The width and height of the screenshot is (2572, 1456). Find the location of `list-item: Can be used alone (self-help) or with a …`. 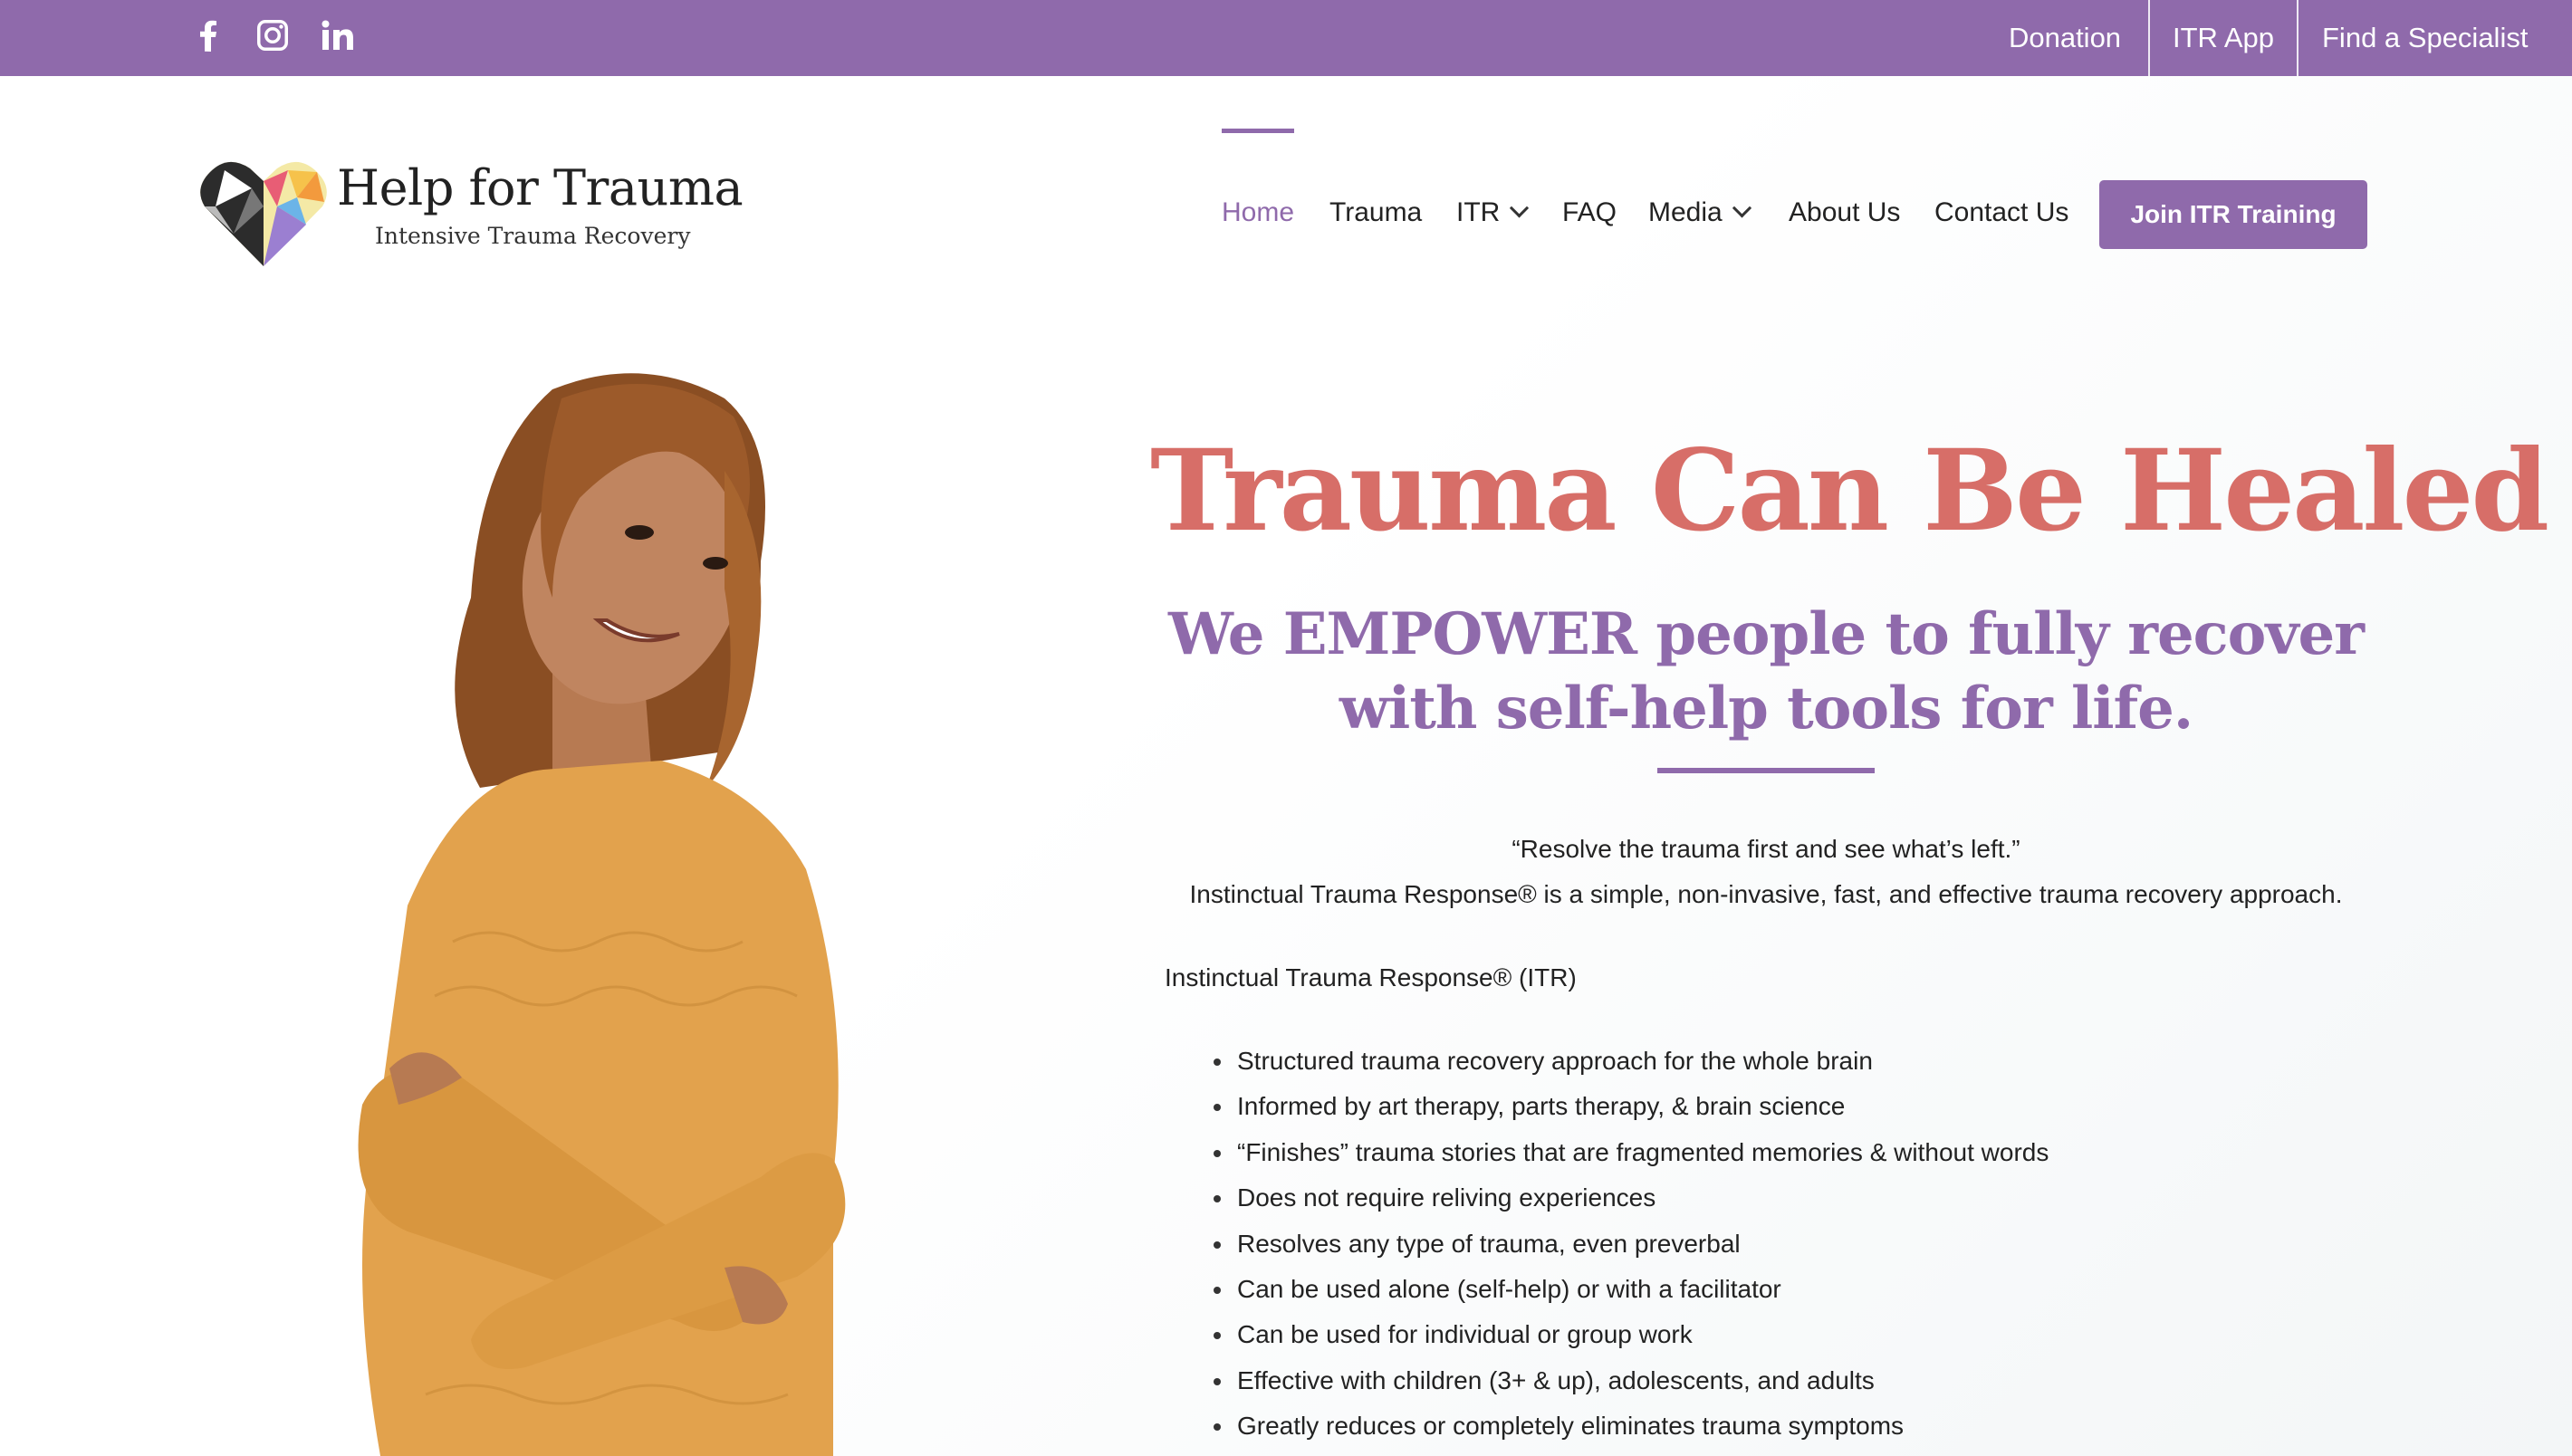

list-item: Can be used alone (self-help) or with a … is located at coordinates (1631, 1292).